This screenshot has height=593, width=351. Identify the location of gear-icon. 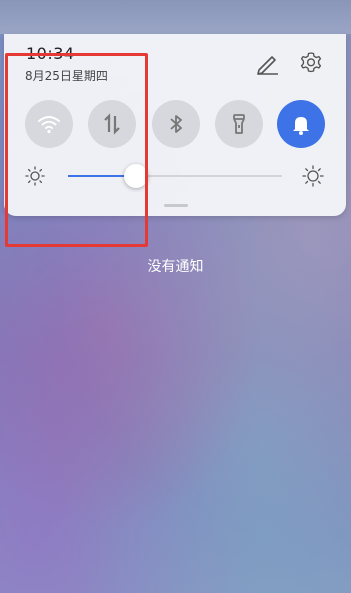
(311, 62).